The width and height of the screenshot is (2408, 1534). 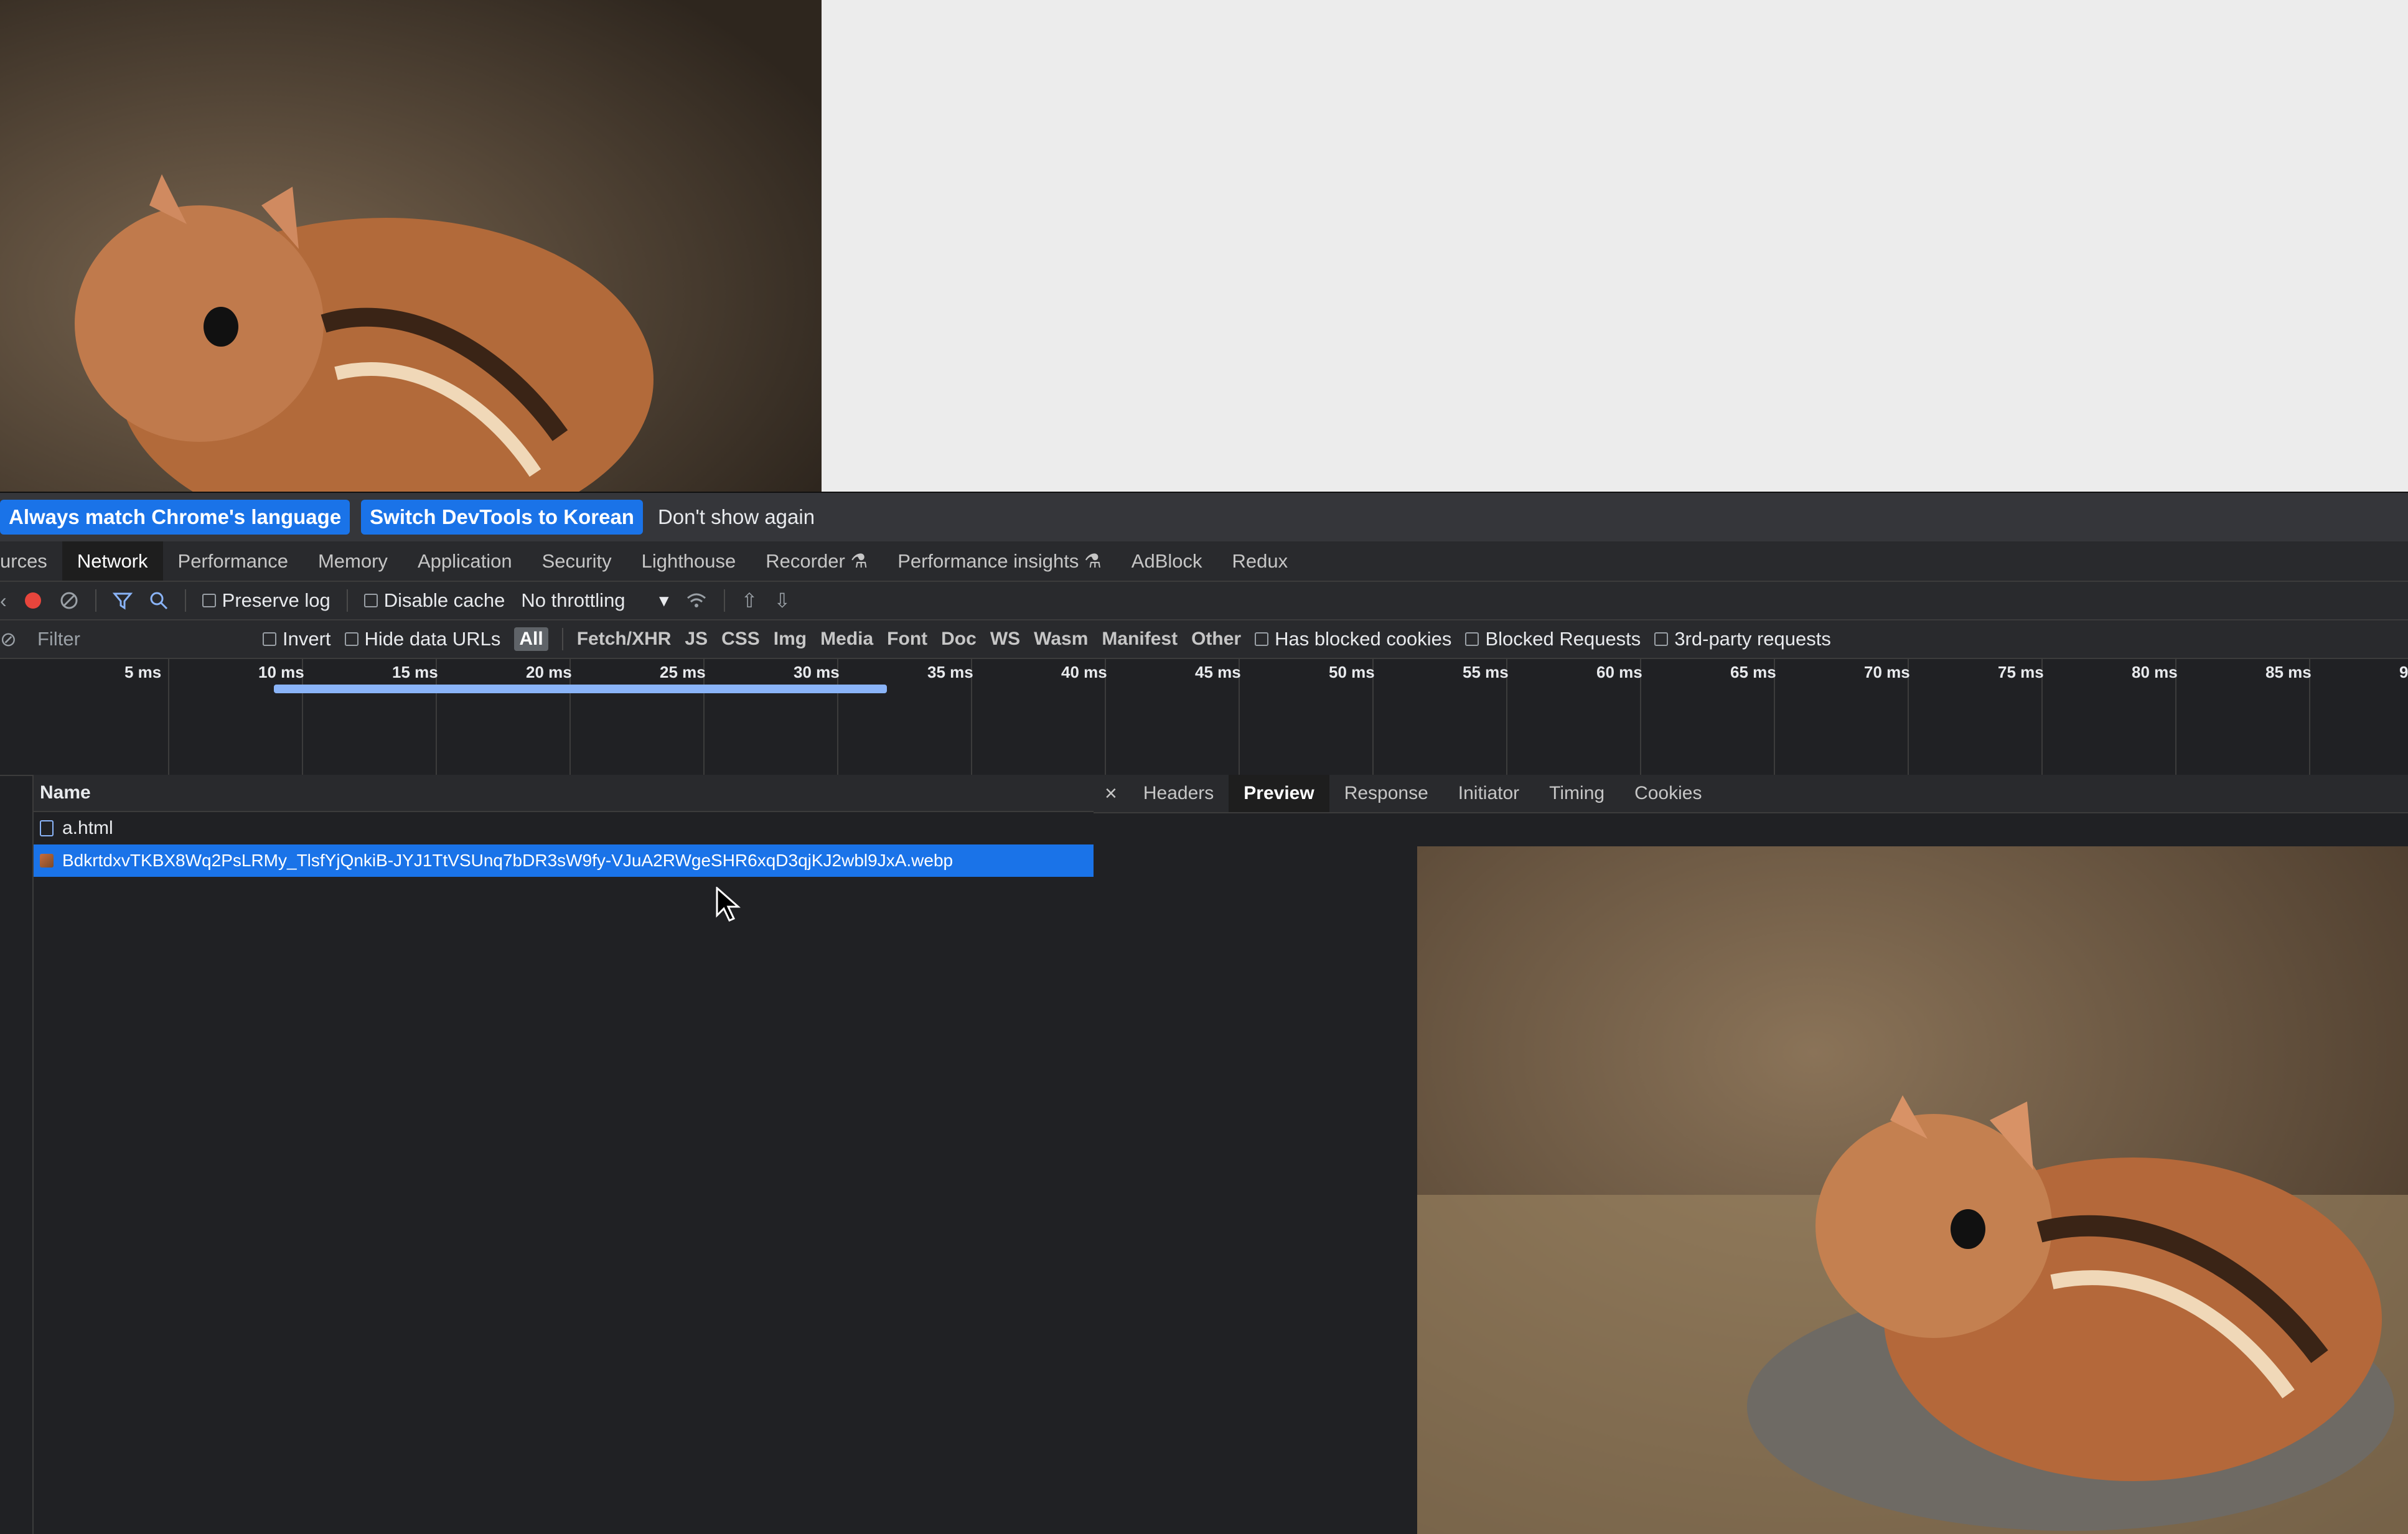 I want to click on timeline-tick-label: 50 ms, so click(x=1352, y=672).